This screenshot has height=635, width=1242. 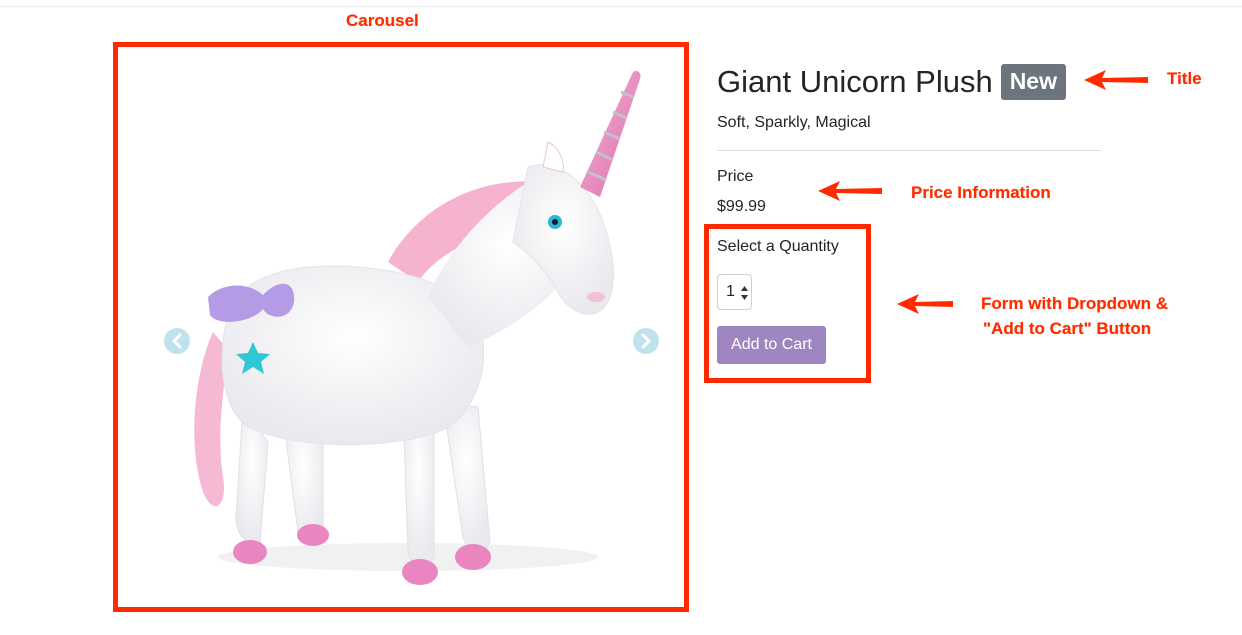 What do you see at coordinates (909, 150) in the screenshot?
I see `divider` at bounding box center [909, 150].